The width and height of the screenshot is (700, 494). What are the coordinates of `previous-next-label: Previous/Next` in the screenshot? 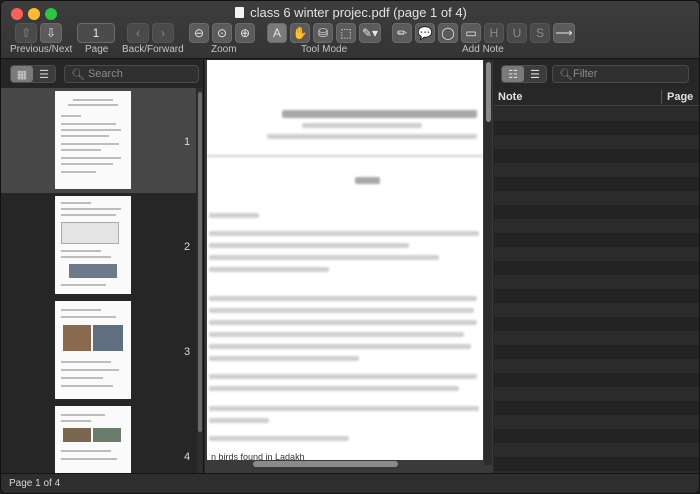 It's located at (41, 49).